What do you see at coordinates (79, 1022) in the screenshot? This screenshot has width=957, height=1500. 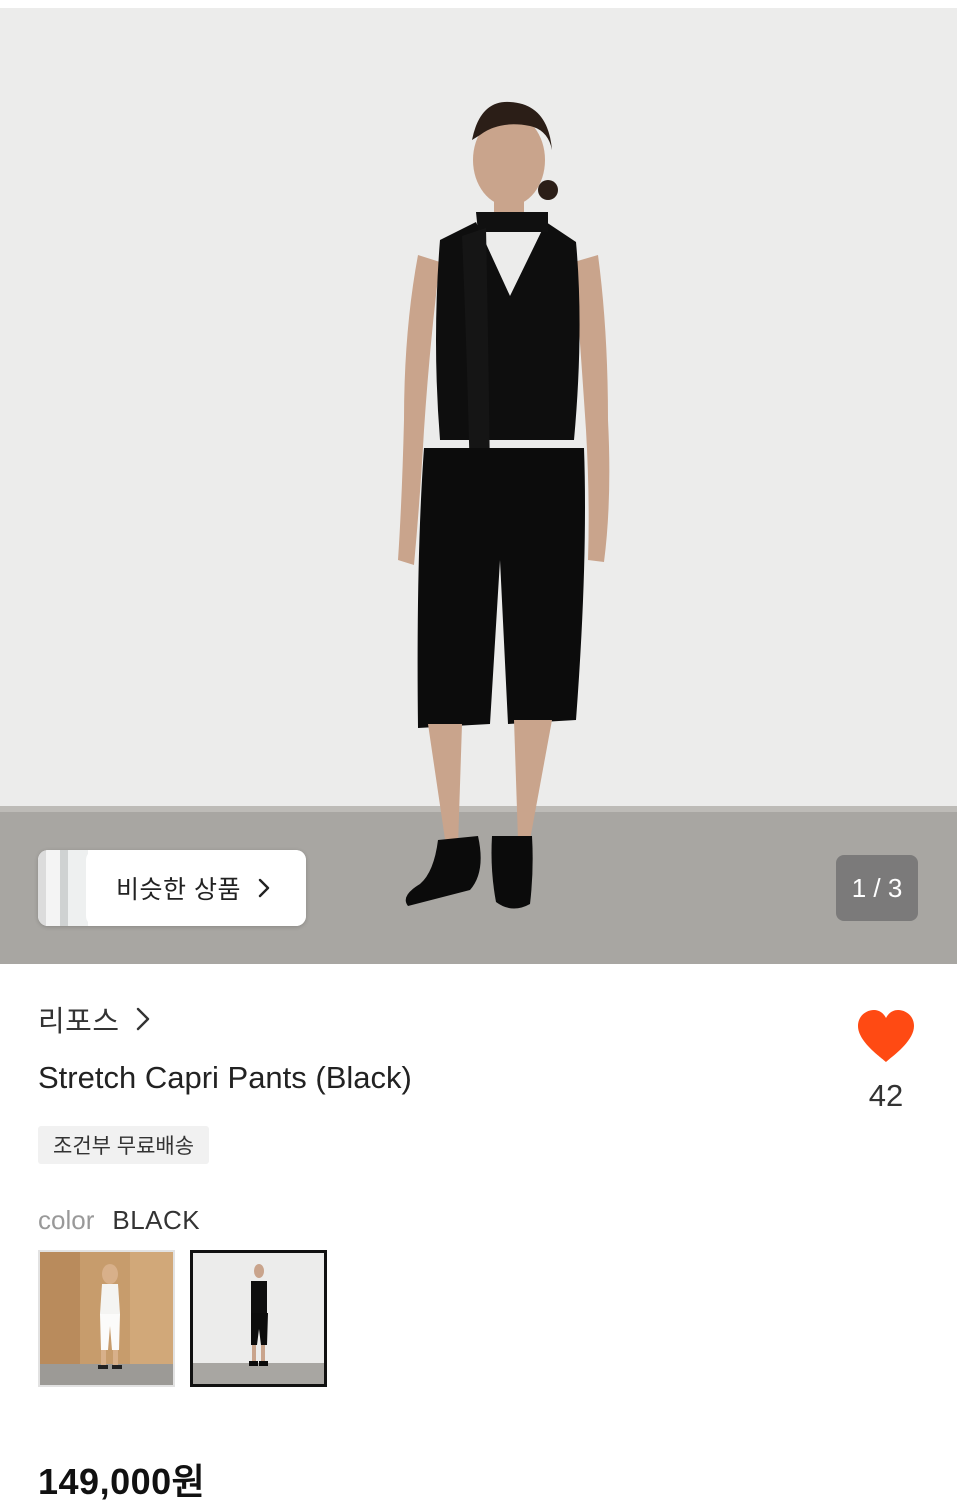 I see `brand-name: 리포스` at bounding box center [79, 1022].